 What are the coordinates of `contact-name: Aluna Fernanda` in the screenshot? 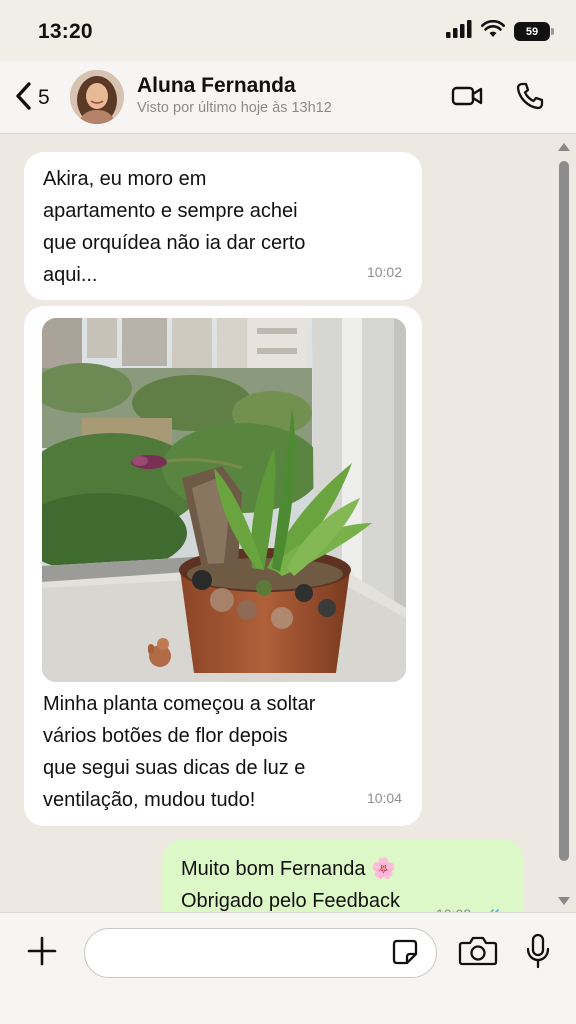 It's located at (216, 86).